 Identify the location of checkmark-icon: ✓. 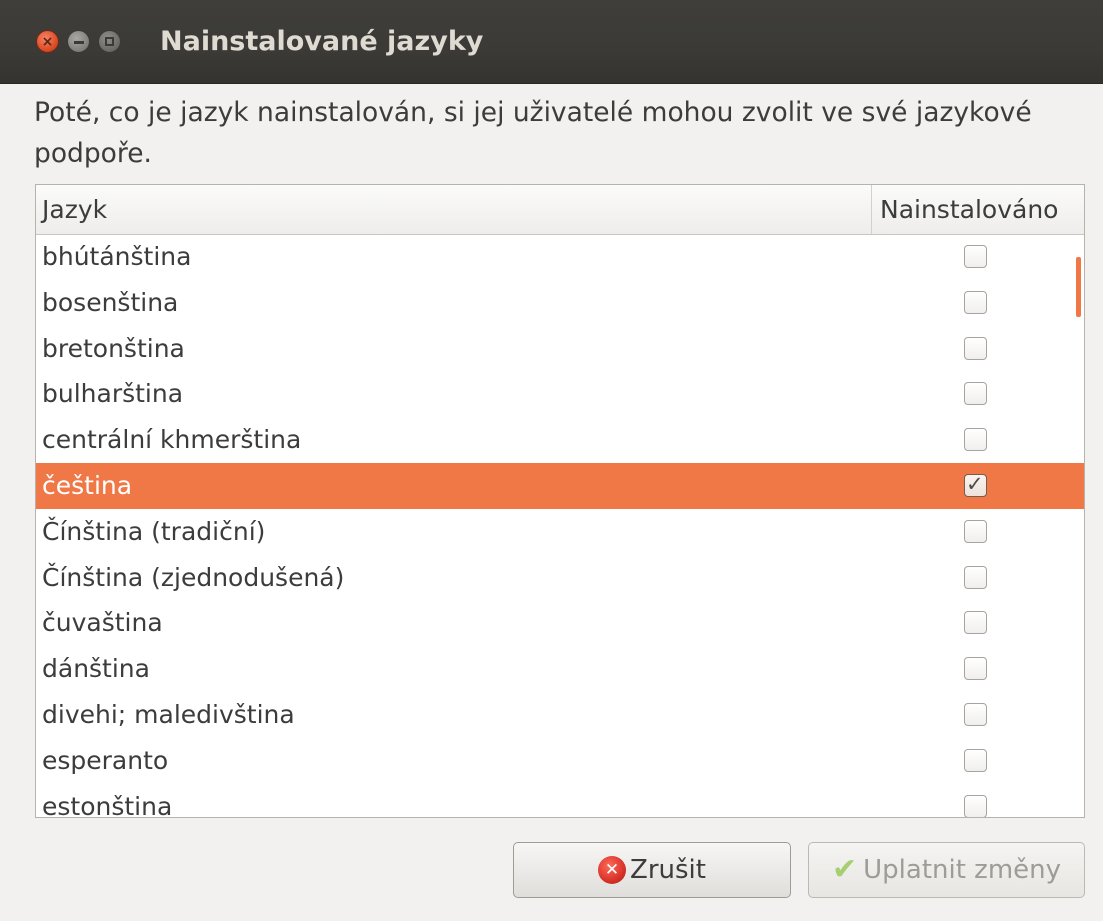
(975, 483).